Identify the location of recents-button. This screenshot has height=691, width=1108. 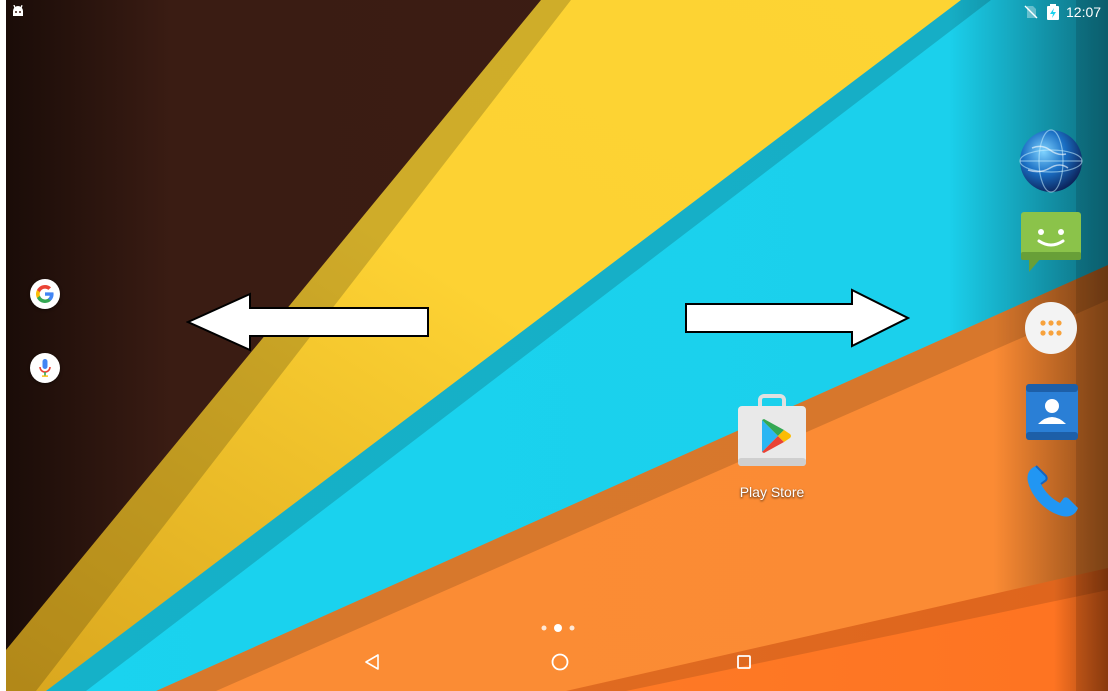
(744, 662).